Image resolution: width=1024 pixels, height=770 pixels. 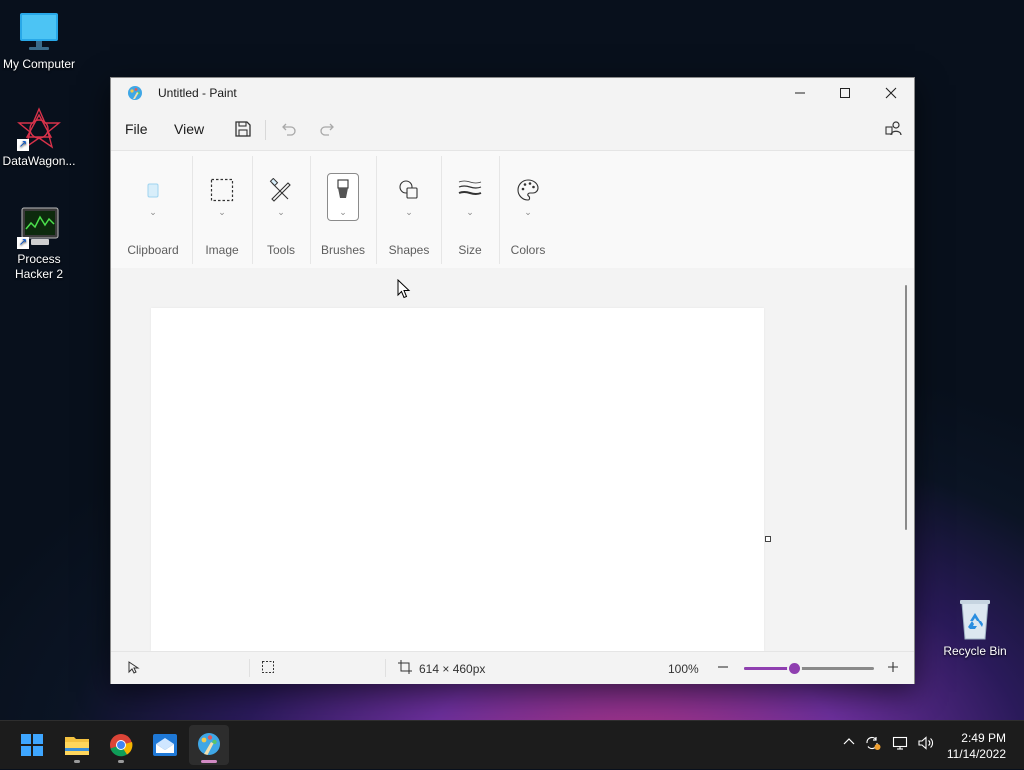 What do you see at coordinates (39, 227) in the screenshot?
I see `process-hacker-icon: ↗` at bounding box center [39, 227].